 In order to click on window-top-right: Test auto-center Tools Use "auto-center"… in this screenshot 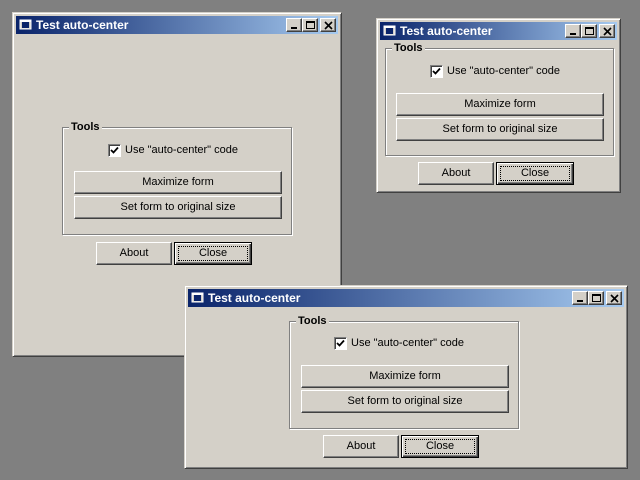, I will do `click(498, 105)`.